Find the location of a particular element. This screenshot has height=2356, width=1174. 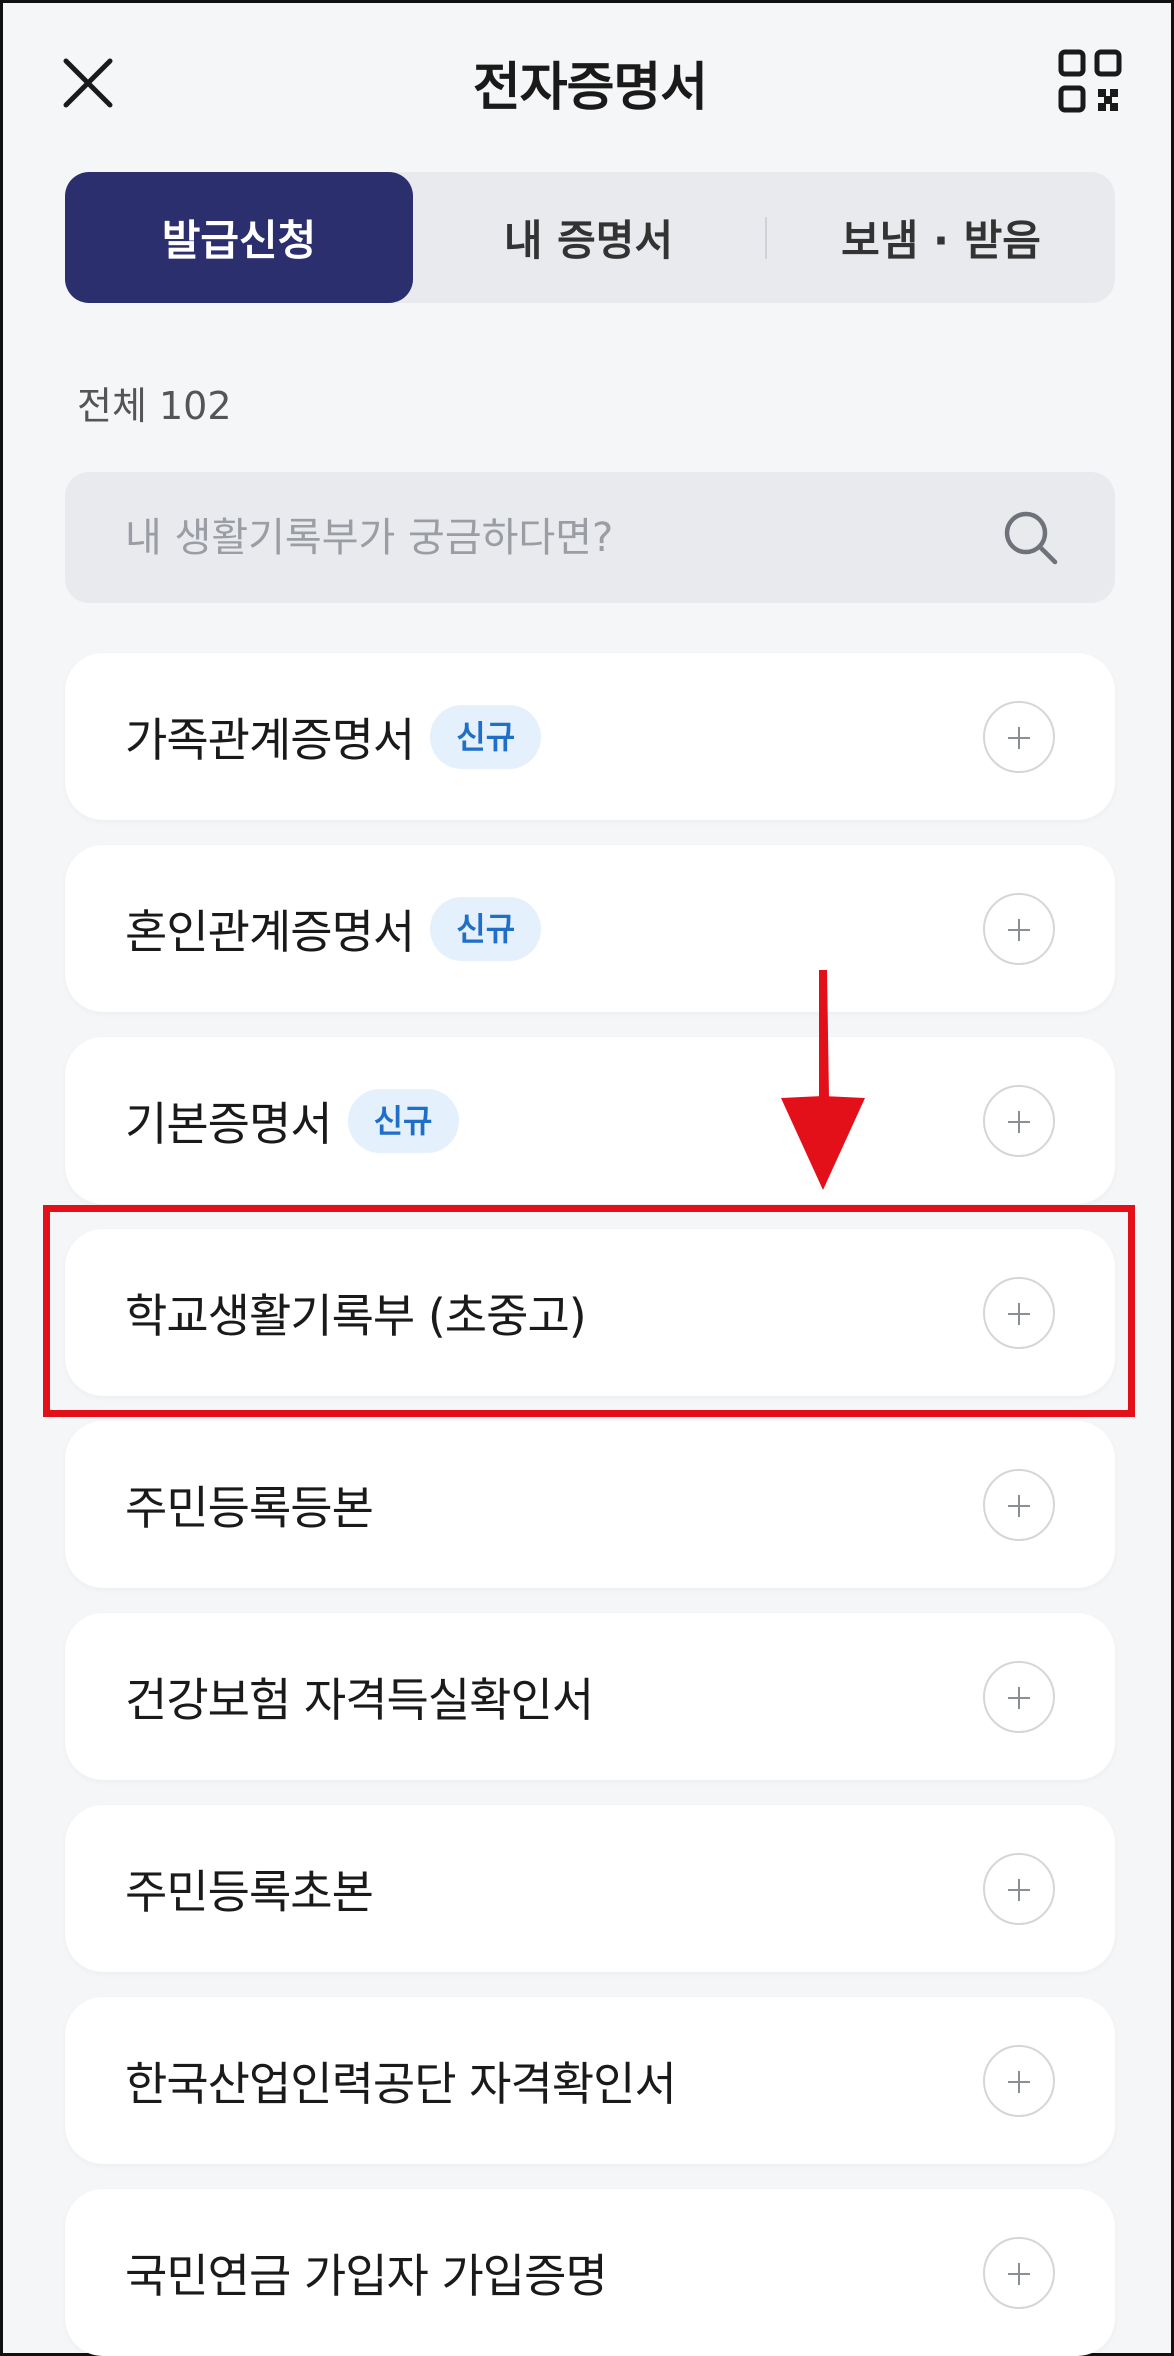

top-bar: 전자증명서 is located at coordinates (588, 83).